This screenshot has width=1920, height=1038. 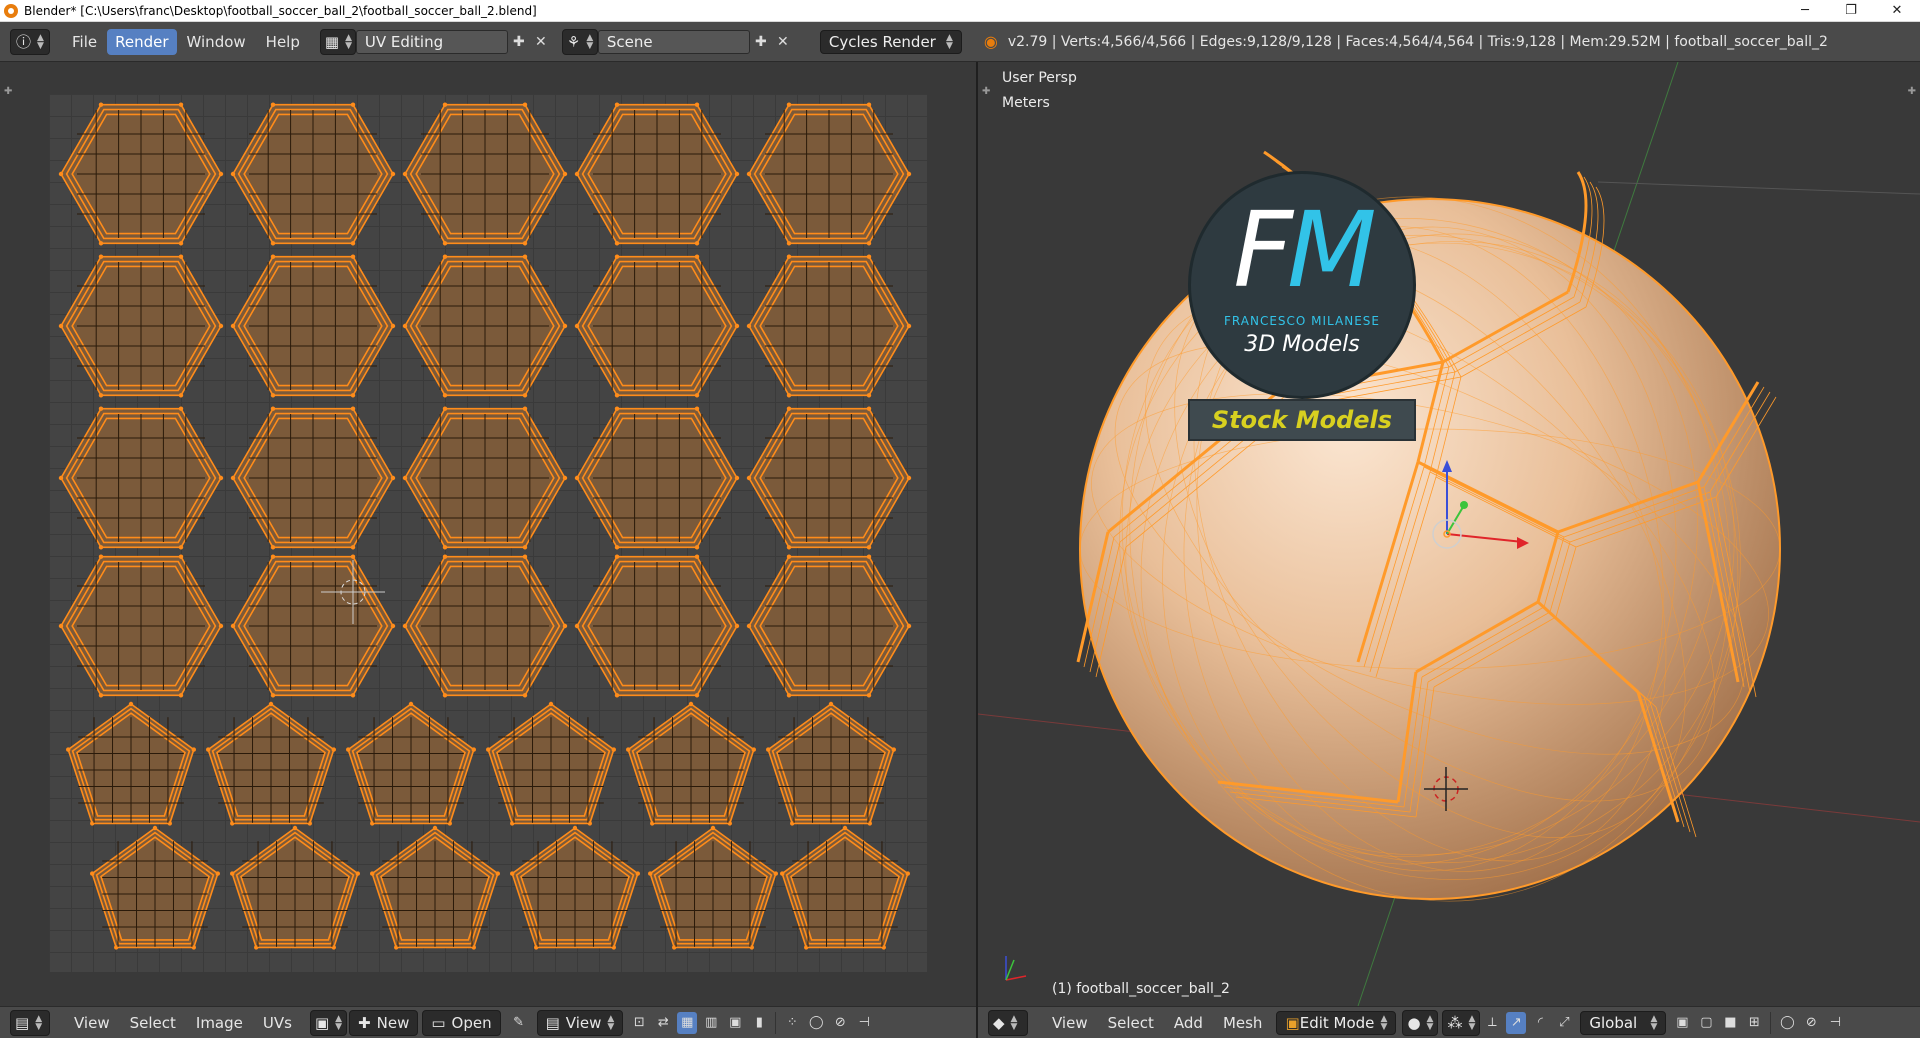 I want to click on face-select-icon: ■, so click(x=1730, y=1023).